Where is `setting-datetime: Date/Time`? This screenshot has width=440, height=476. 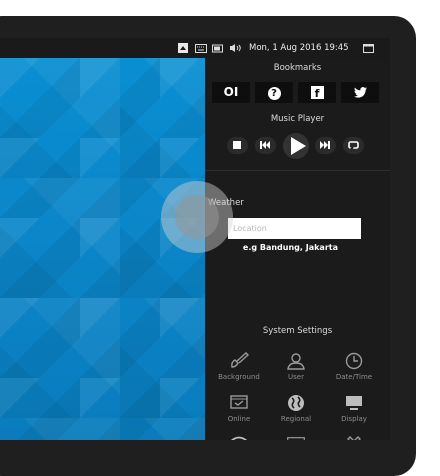 setting-datetime: Date/Time is located at coordinates (354, 365).